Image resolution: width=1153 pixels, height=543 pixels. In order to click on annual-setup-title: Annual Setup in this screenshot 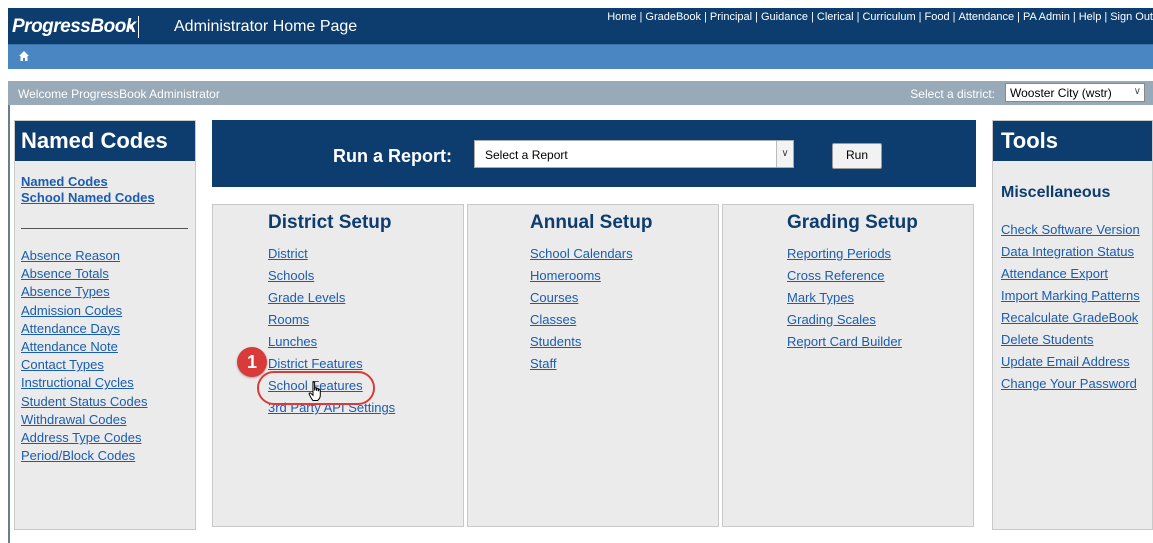, I will do `click(591, 222)`.